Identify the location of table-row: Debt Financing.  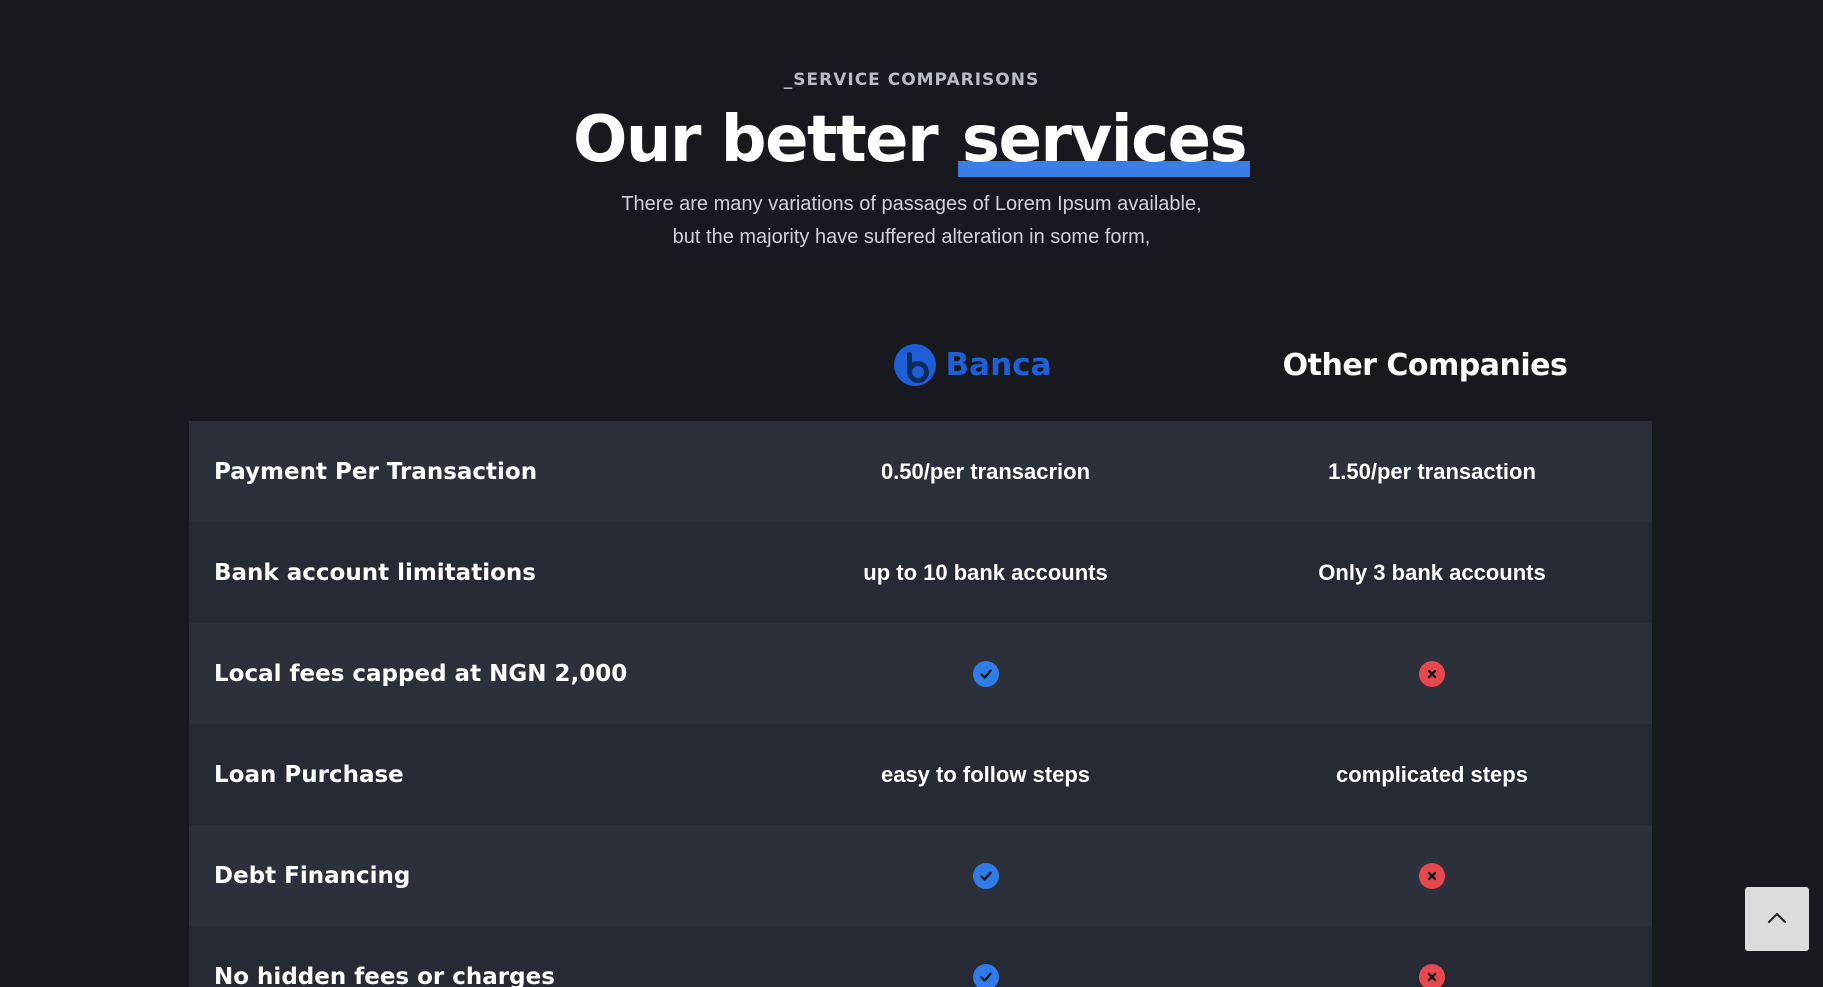
(920, 875).